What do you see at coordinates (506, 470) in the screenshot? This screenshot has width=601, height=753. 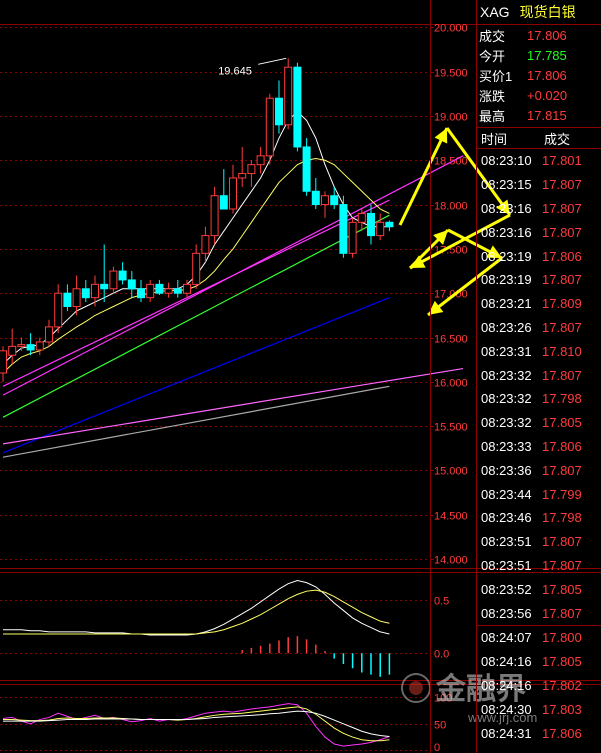 I see `tick-time: 08:23:36` at bounding box center [506, 470].